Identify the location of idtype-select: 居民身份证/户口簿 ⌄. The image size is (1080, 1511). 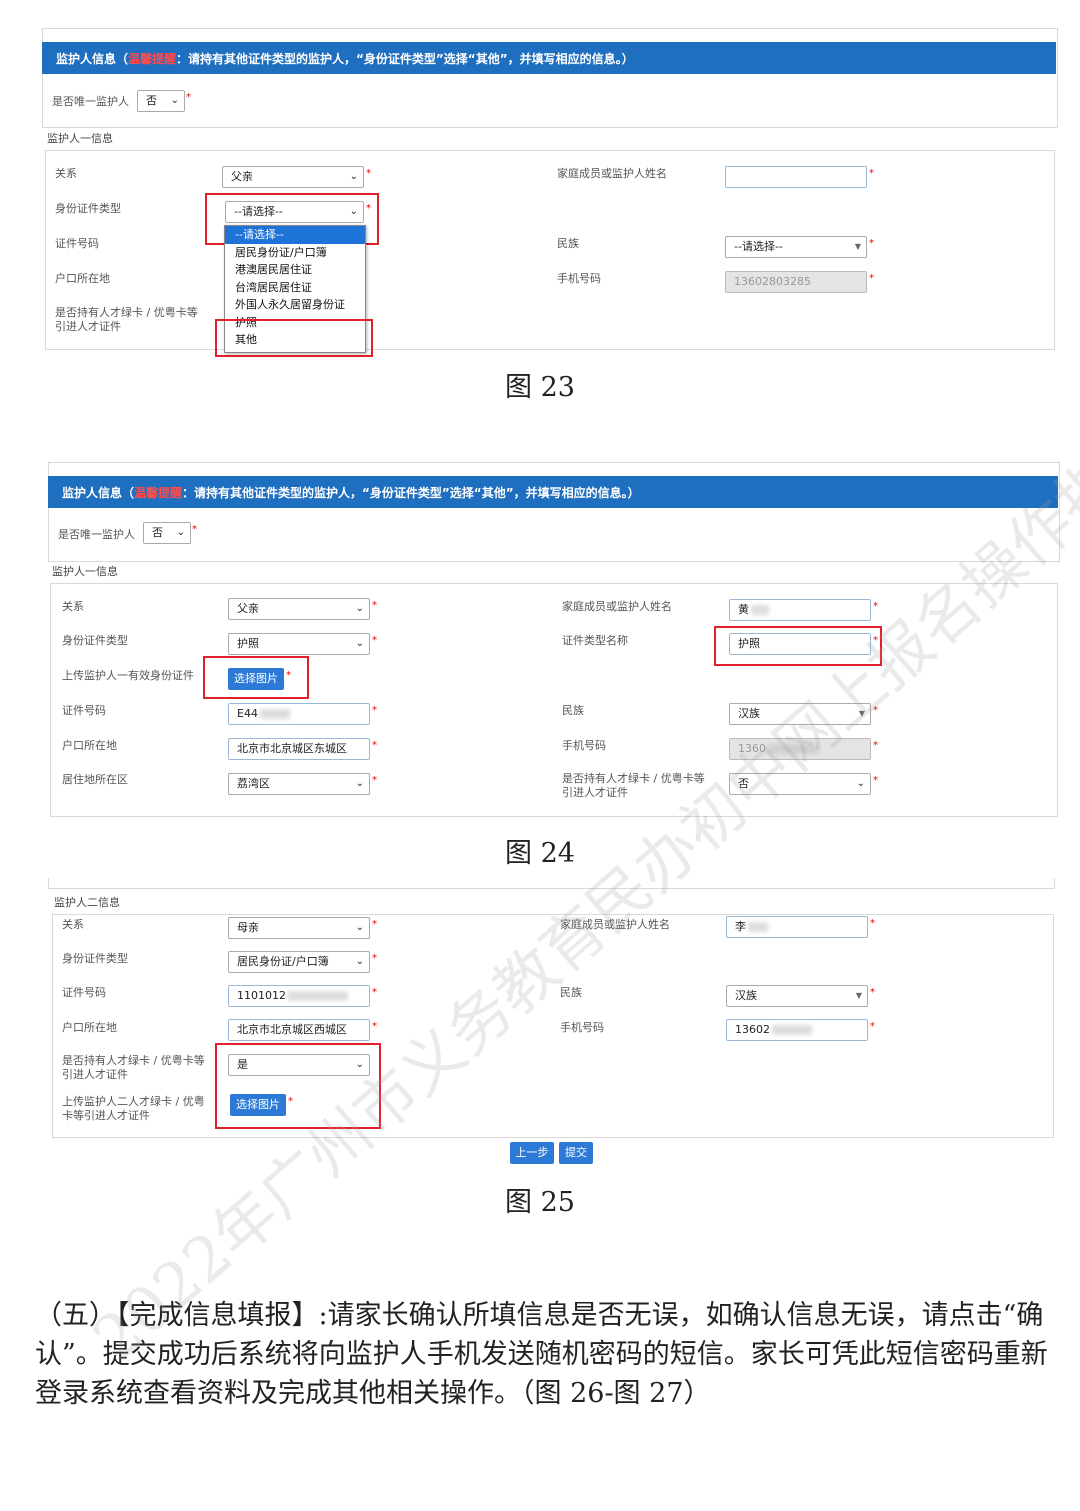
(299, 962).